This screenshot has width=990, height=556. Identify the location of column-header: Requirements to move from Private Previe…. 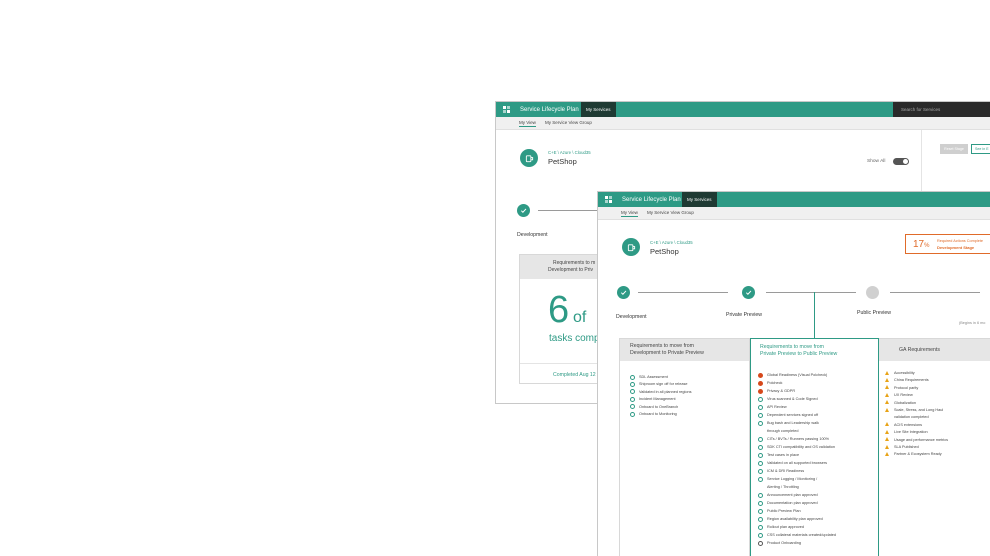
(799, 350).